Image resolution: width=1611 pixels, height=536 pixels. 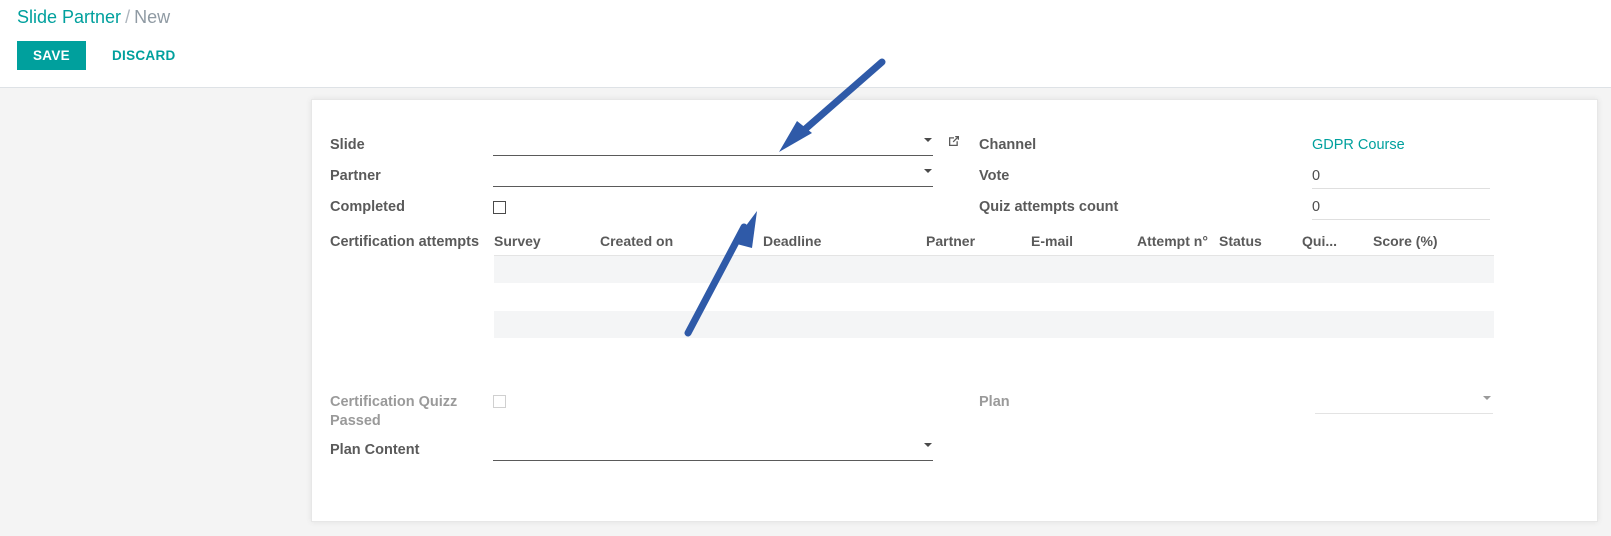 I want to click on breadcrumb-parent-link: Slide Partner, so click(x=69, y=17).